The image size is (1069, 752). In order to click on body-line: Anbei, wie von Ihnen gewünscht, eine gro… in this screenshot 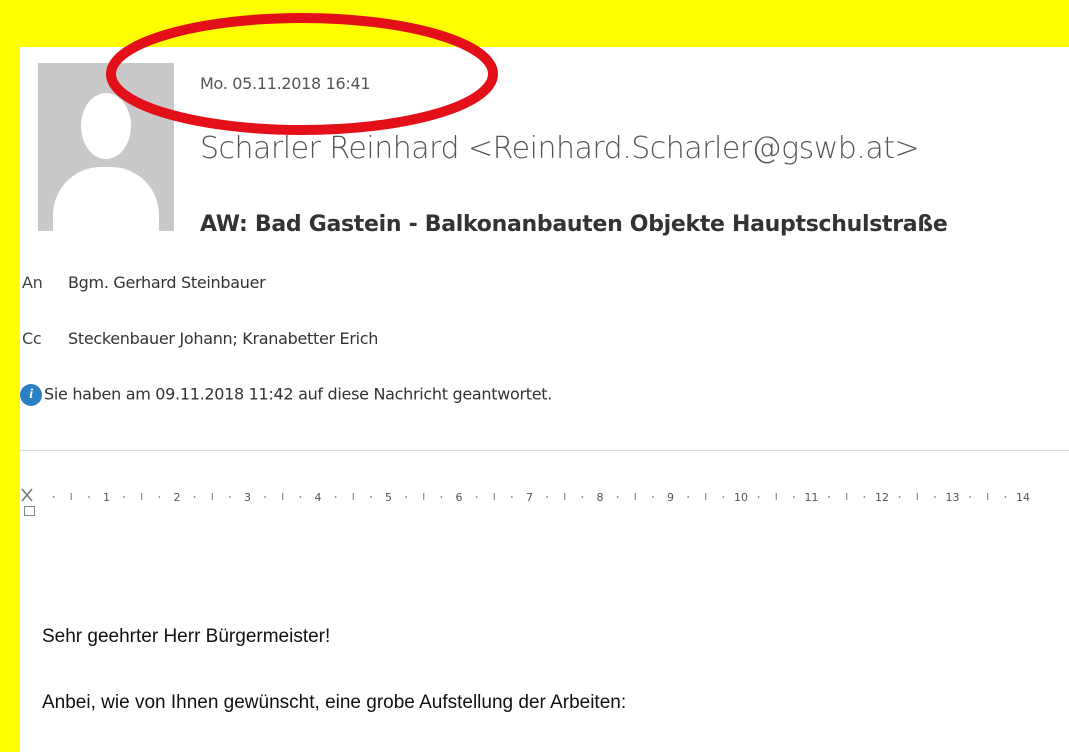, I will do `click(334, 702)`.